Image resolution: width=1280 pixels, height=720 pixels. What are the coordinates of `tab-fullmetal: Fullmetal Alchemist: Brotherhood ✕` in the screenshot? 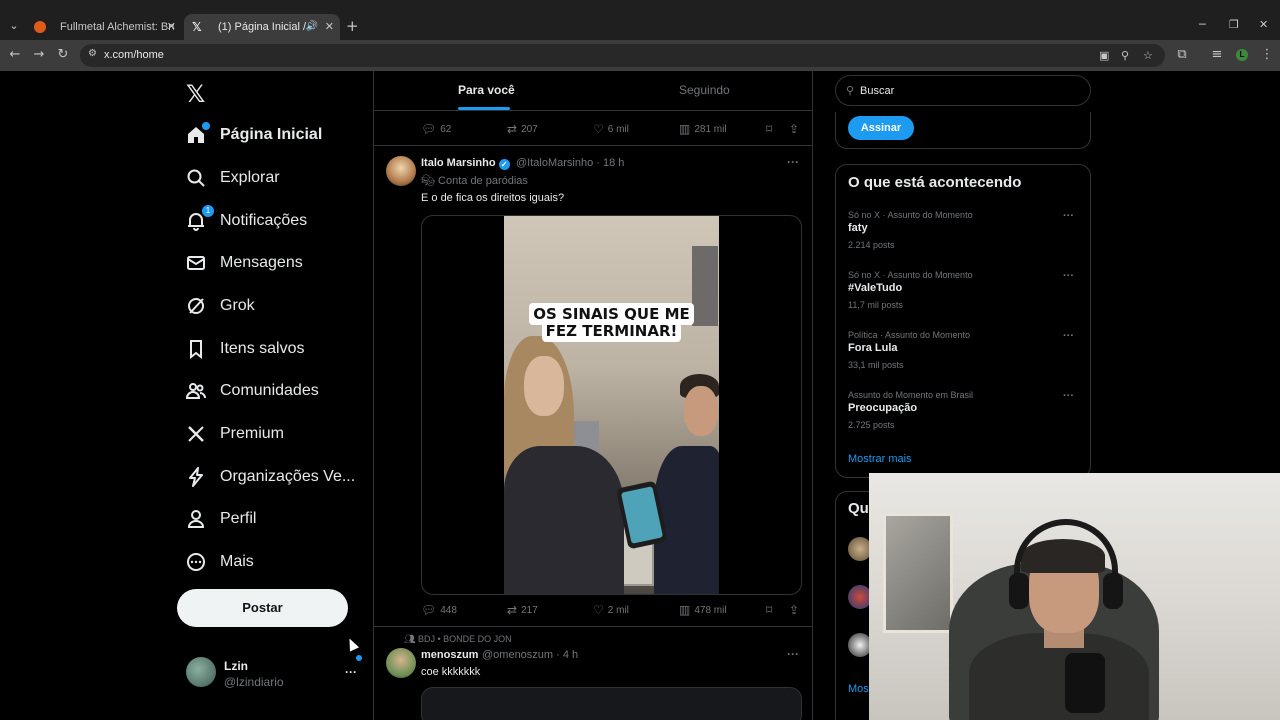 It's located at (104, 27).